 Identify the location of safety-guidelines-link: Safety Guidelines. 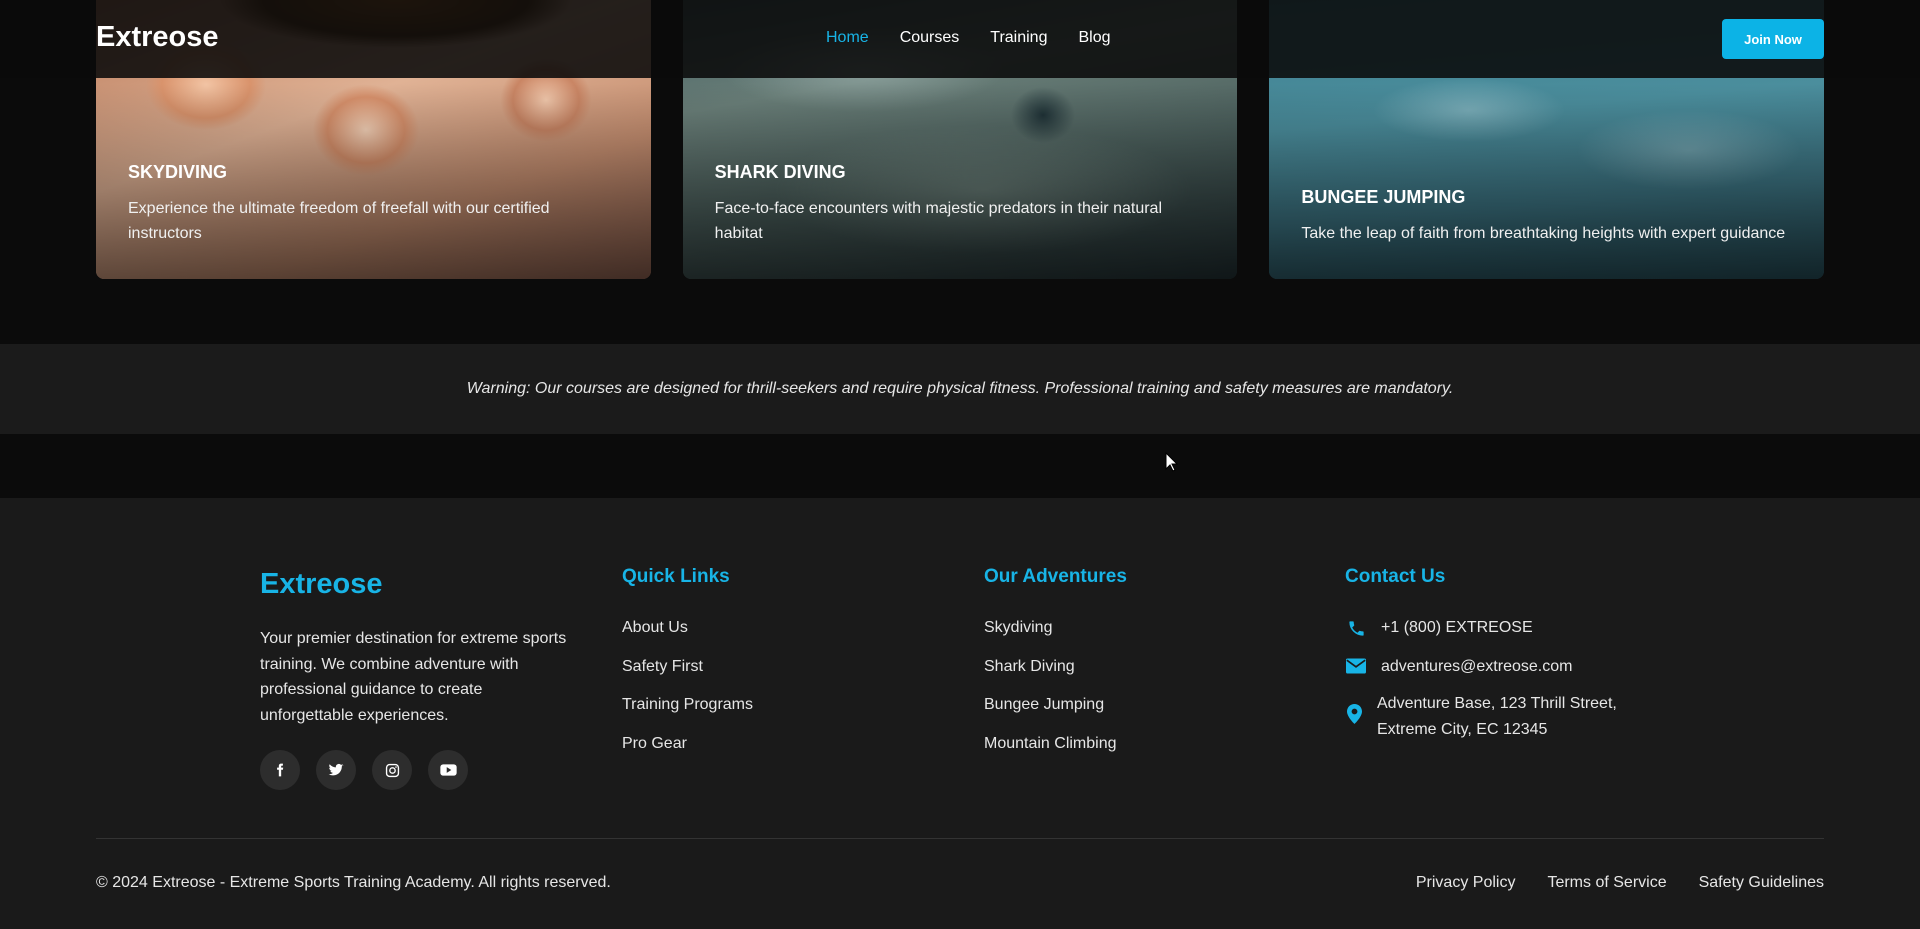
(1761, 883).